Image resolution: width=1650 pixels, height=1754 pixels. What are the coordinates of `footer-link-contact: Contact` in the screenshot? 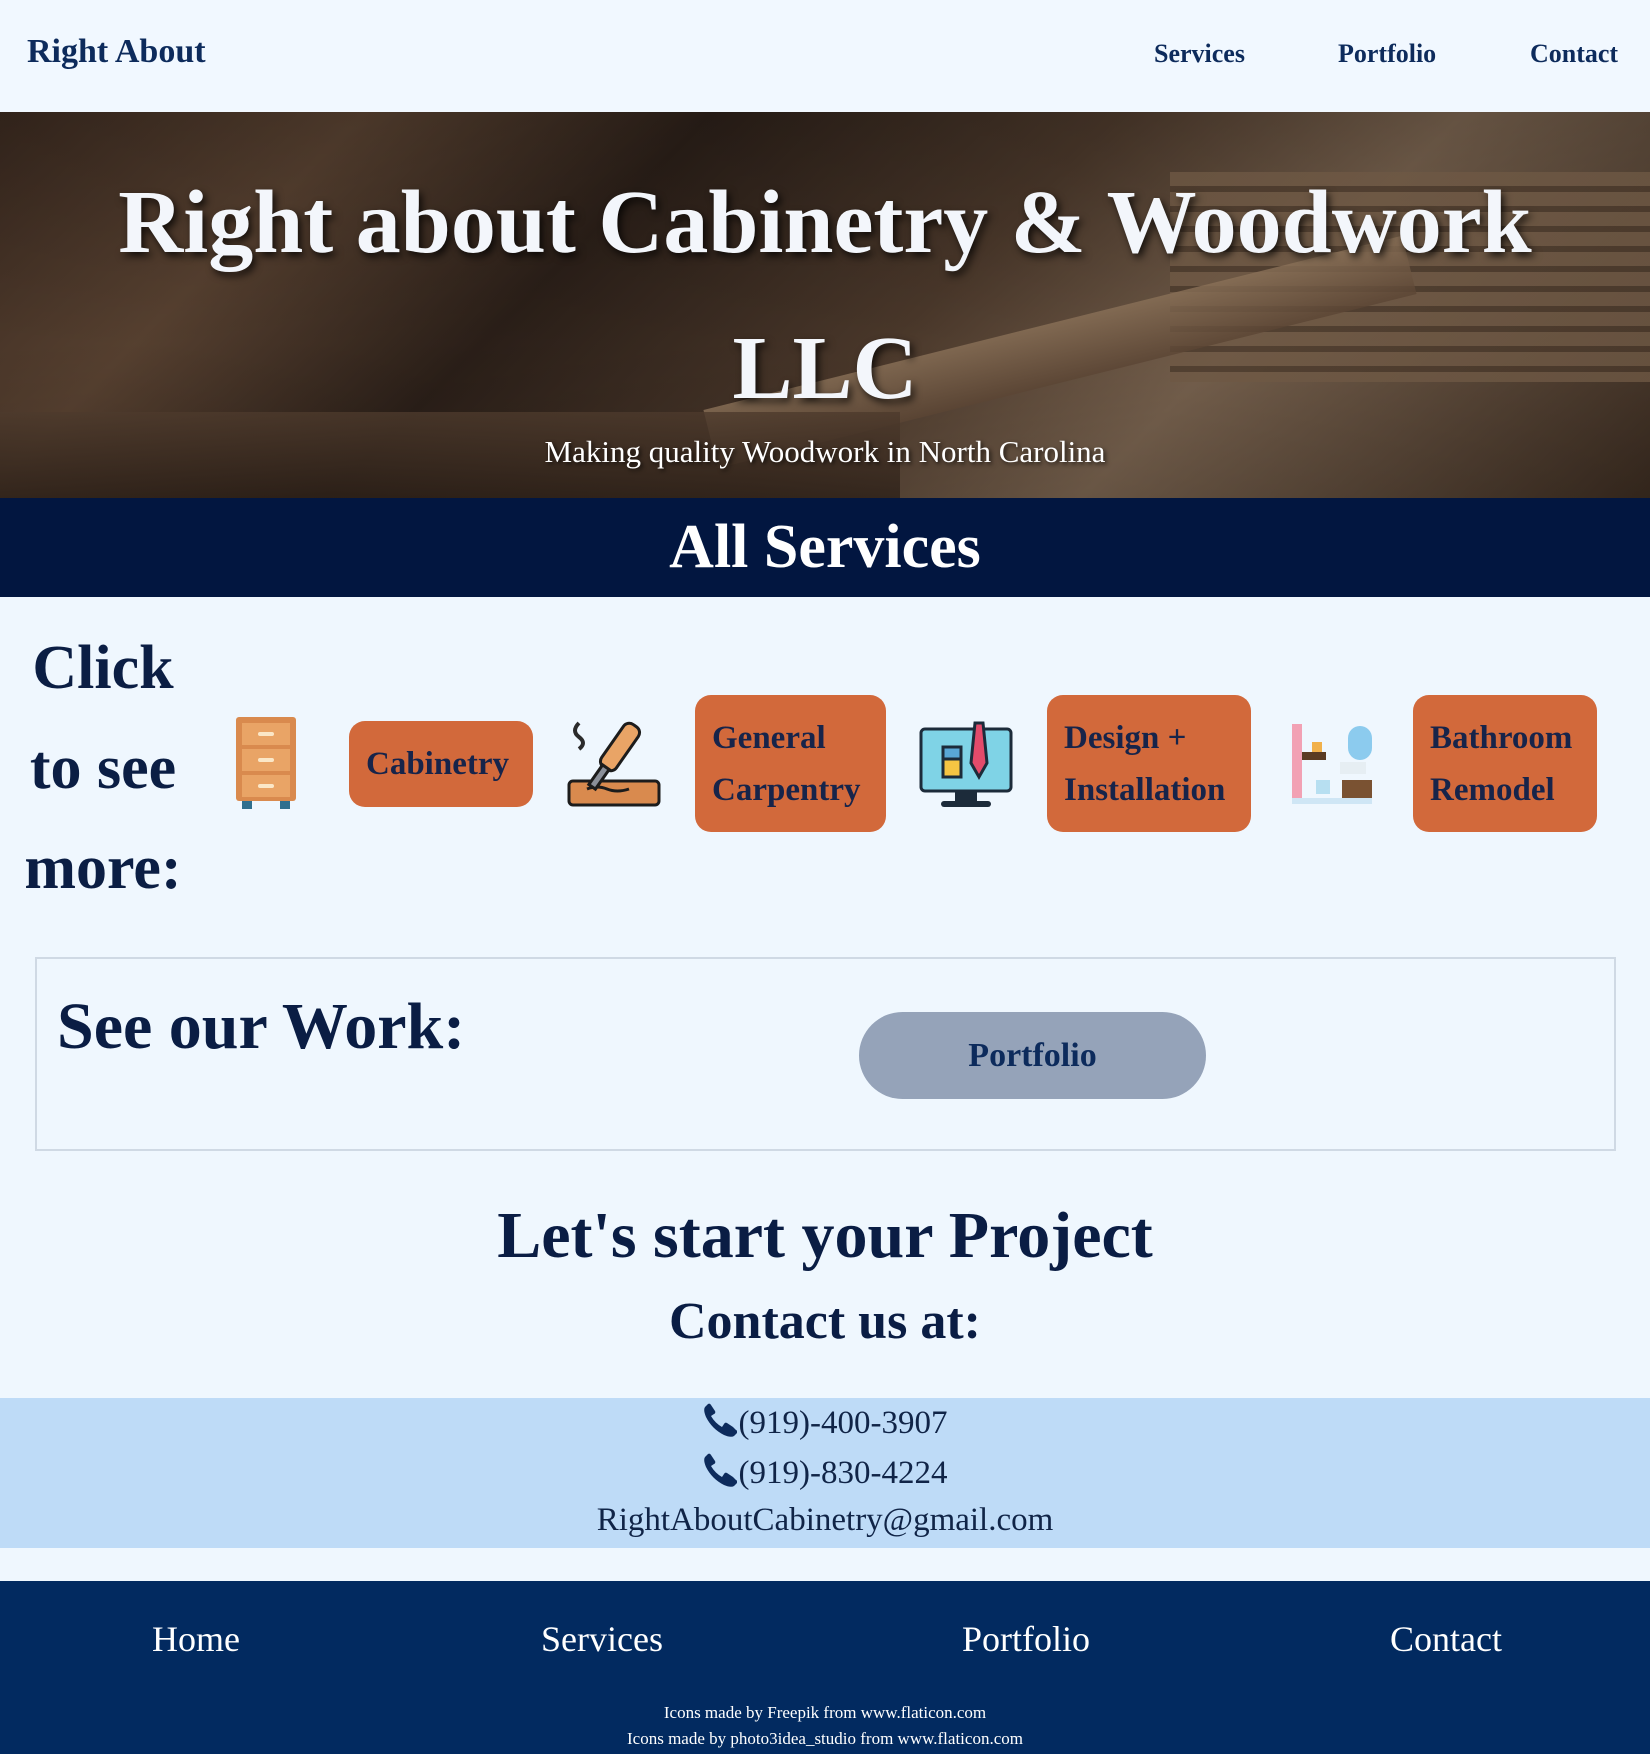 It's located at (1446, 1639).